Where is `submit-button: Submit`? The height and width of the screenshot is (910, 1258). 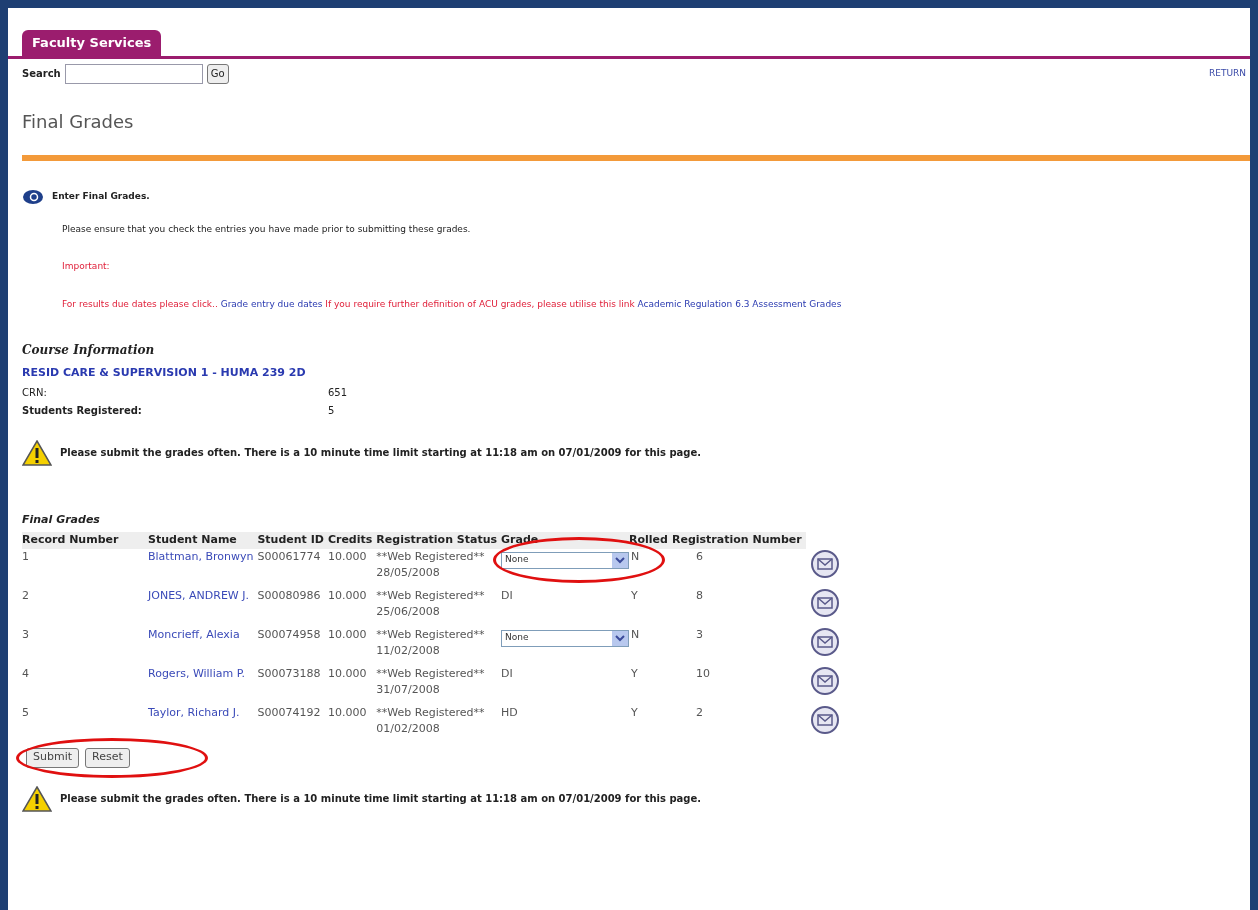
submit-button: Submit is located at coordinates (53, 757).